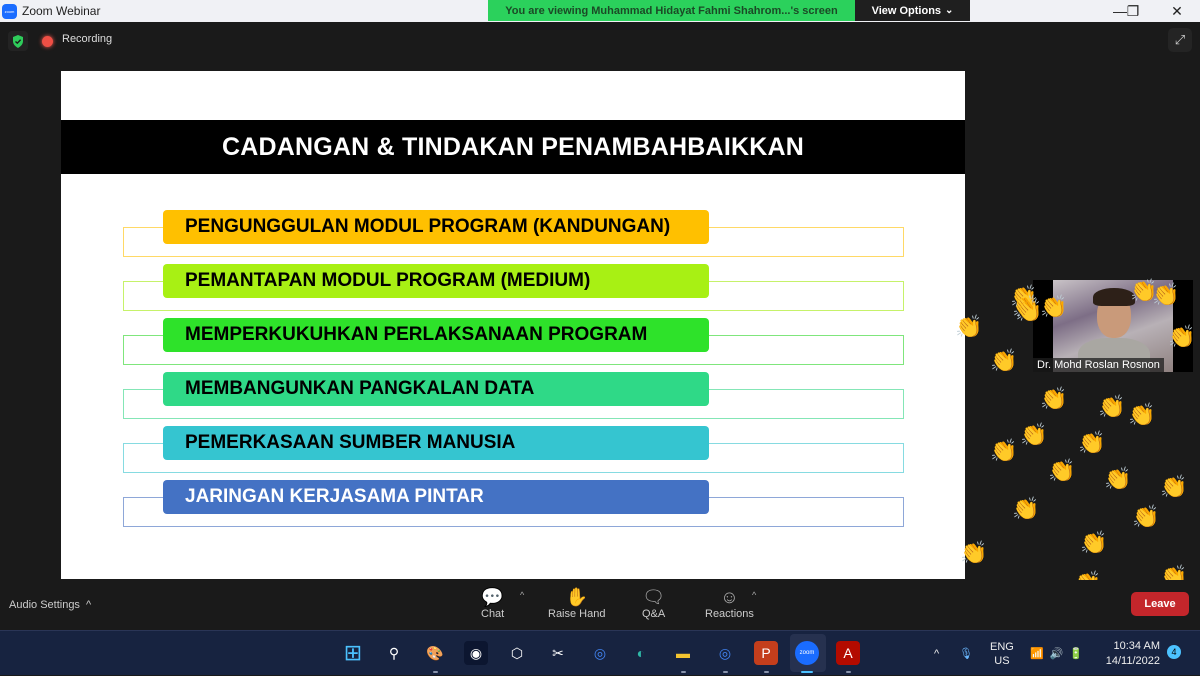  What do you see at coordinates (522, 595) in the screenshot?
I see `chat-options-caret-icon: ^` at bounding box center [522, 595].